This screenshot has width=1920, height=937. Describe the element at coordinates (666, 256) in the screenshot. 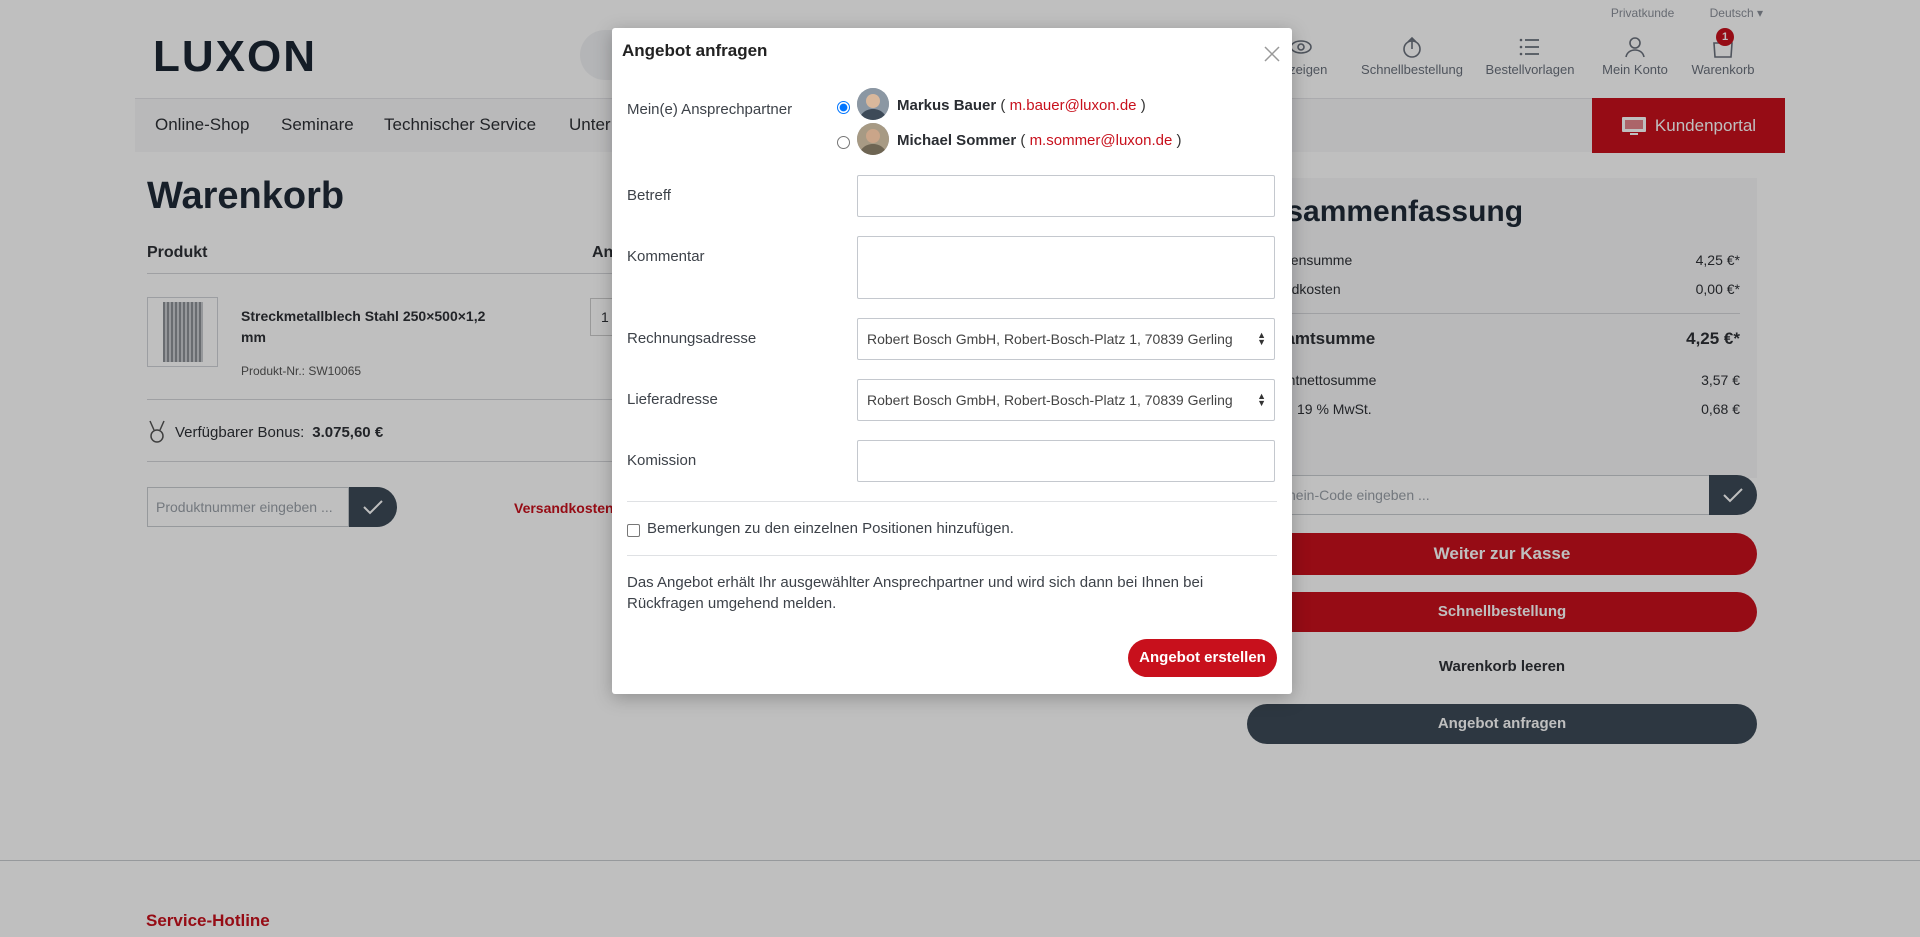

I see `comment-label: Kommentar` at that location.